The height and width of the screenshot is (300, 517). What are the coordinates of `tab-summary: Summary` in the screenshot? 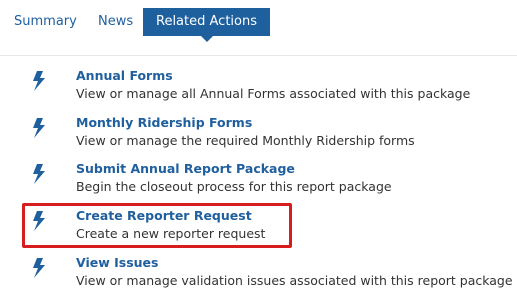 It's located at (45, 22).